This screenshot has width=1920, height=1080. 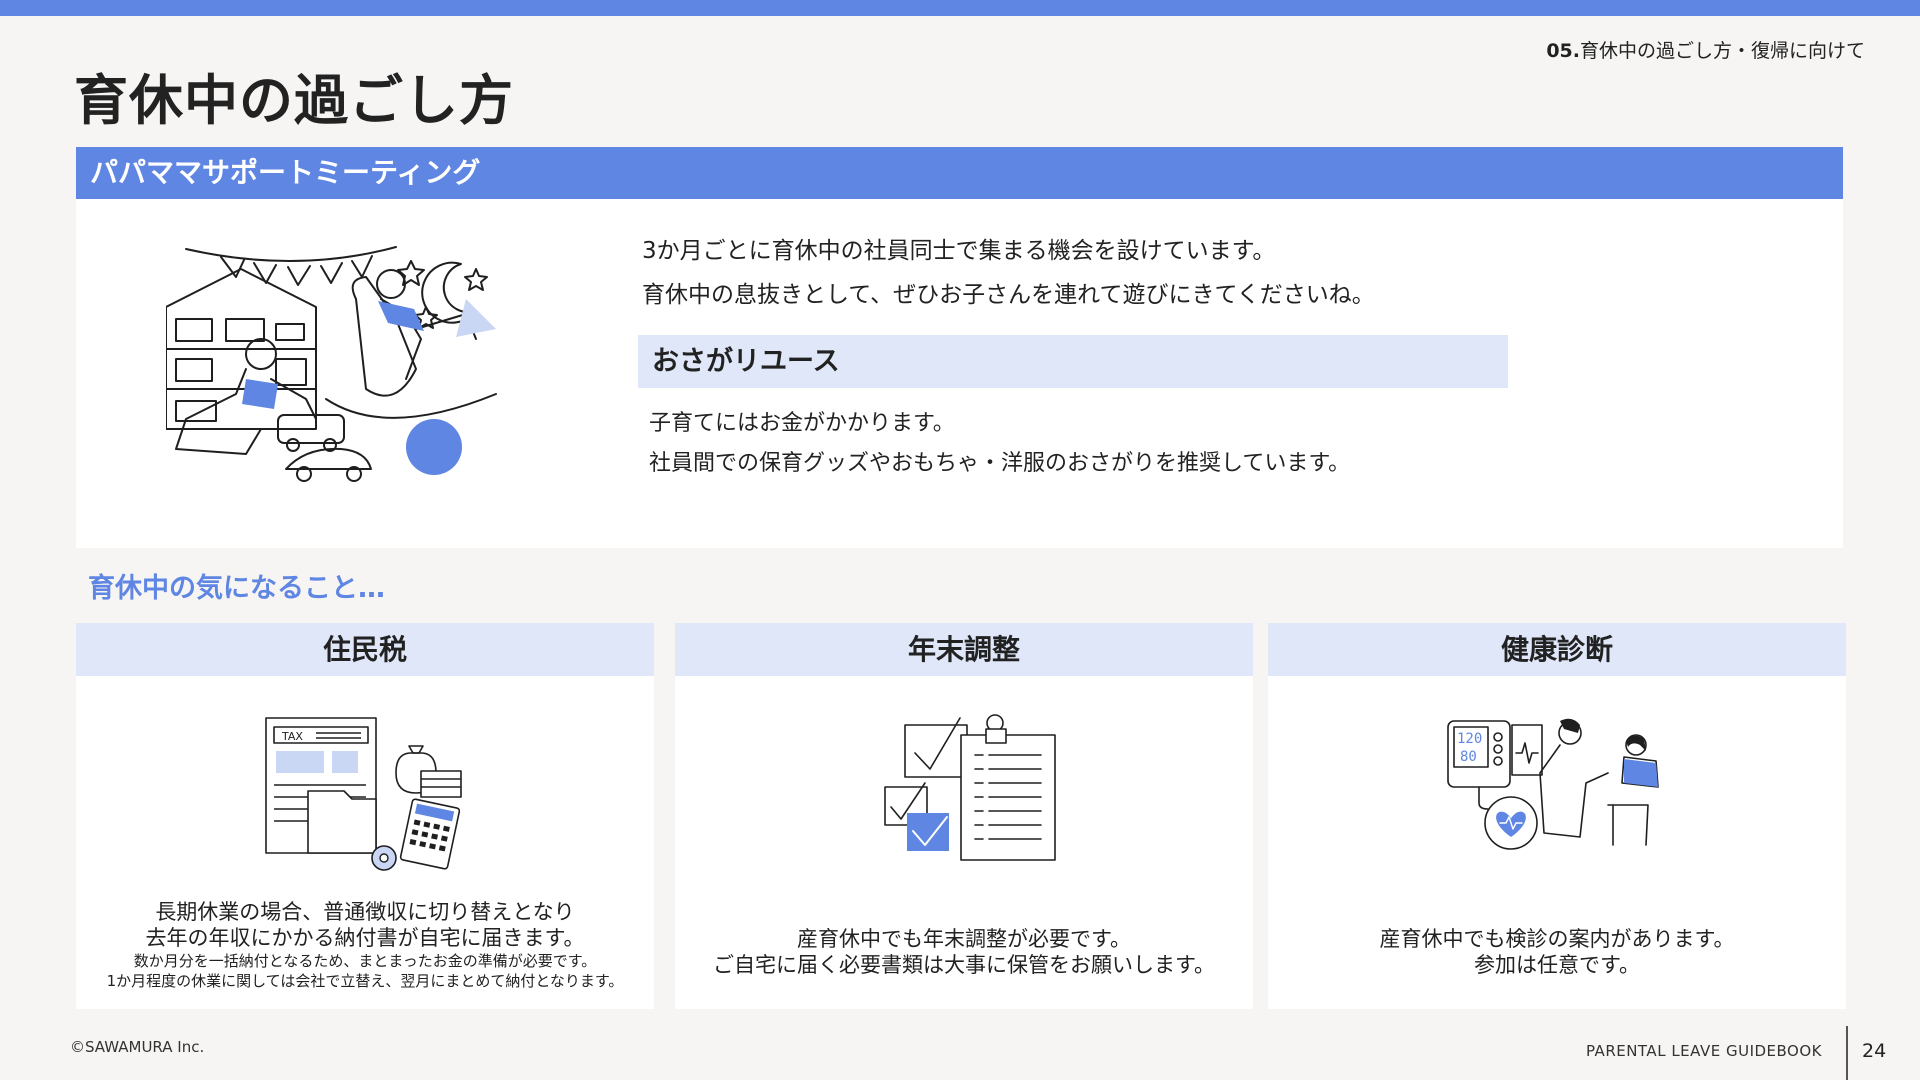 What do you see at coordinates (365, 961) in the screenshot?
I see `card-sub-line: 数か月分を一括納付となるため、まとまったお金の準備が必要です。` at bounding box center [365, 961].